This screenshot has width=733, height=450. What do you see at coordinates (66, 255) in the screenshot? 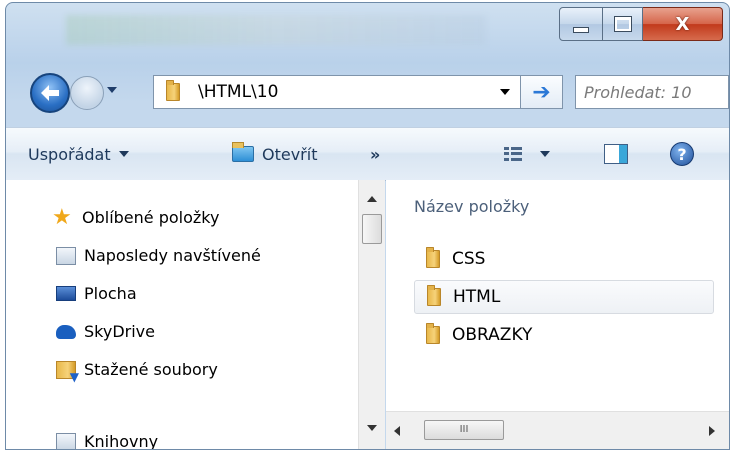
I see `recent-places-icon` at bounding box center [66, 255].